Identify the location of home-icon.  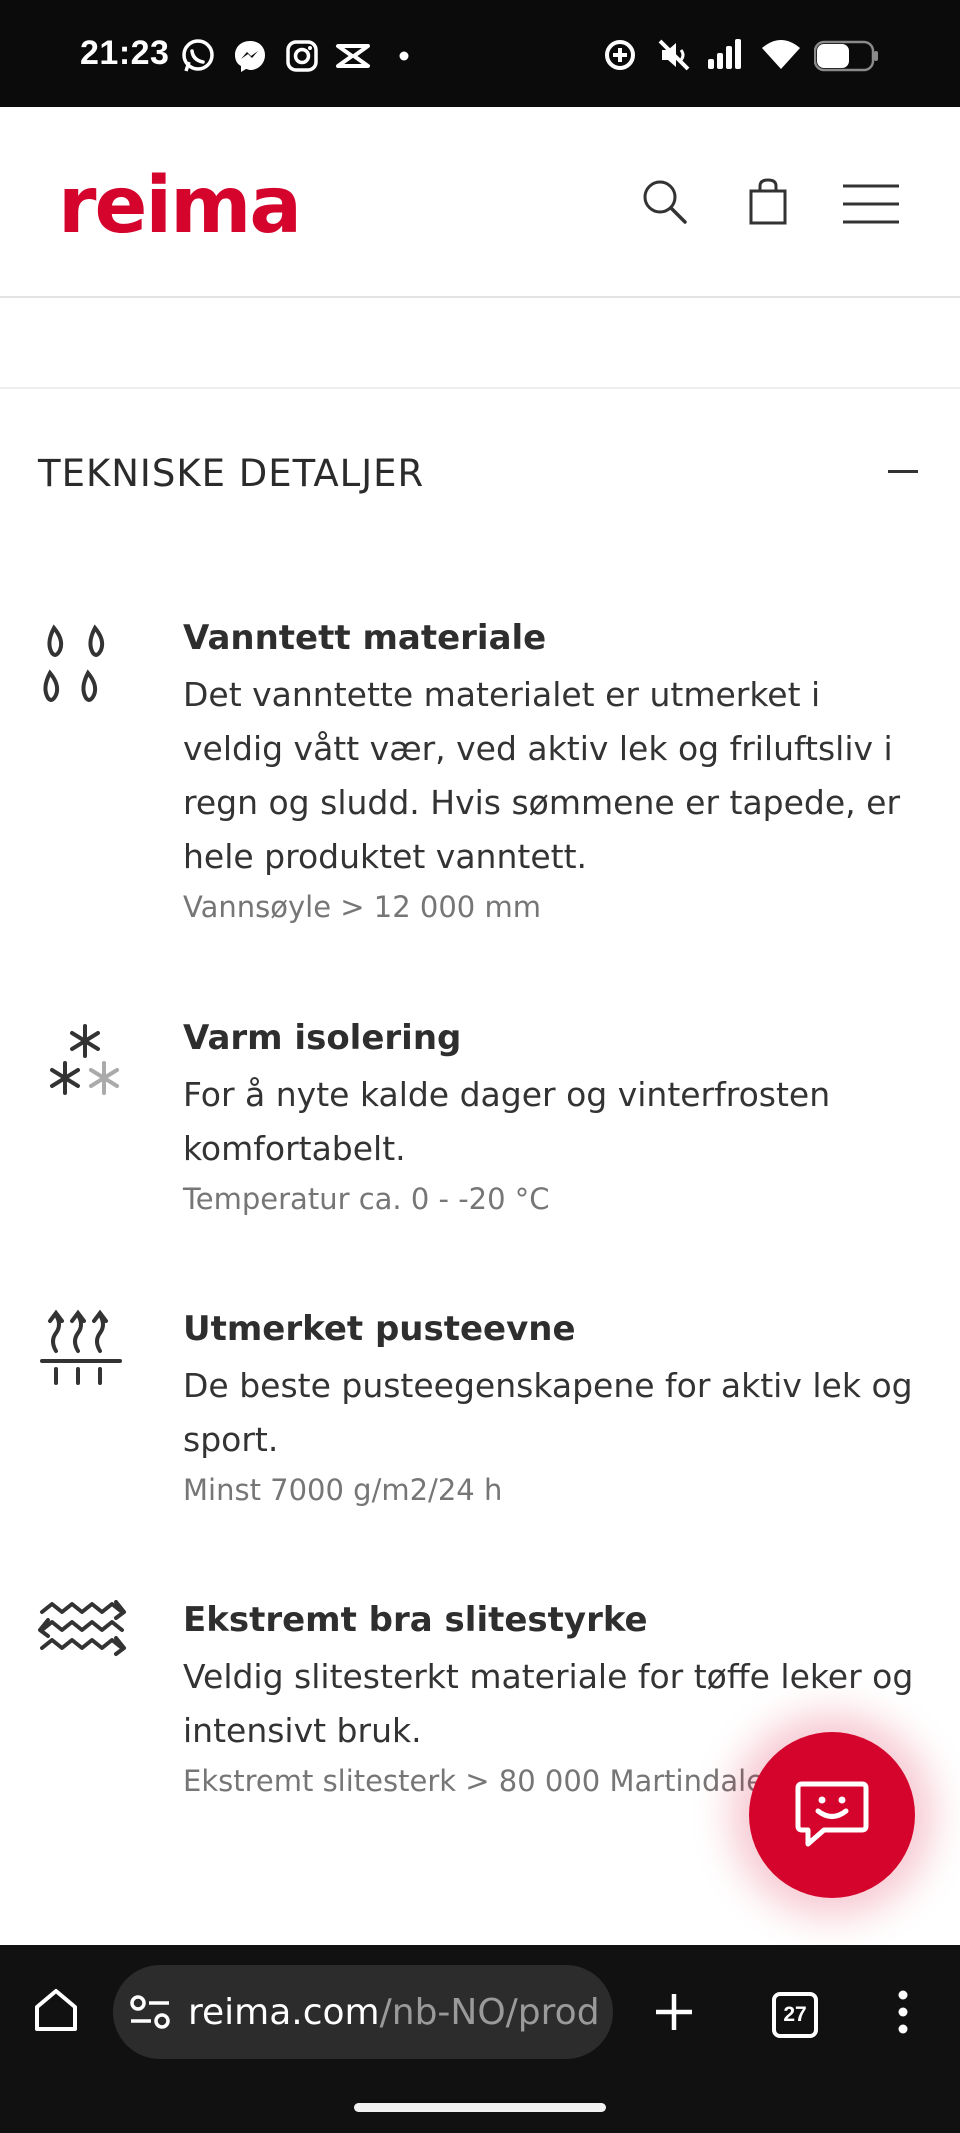
(56, 2010).